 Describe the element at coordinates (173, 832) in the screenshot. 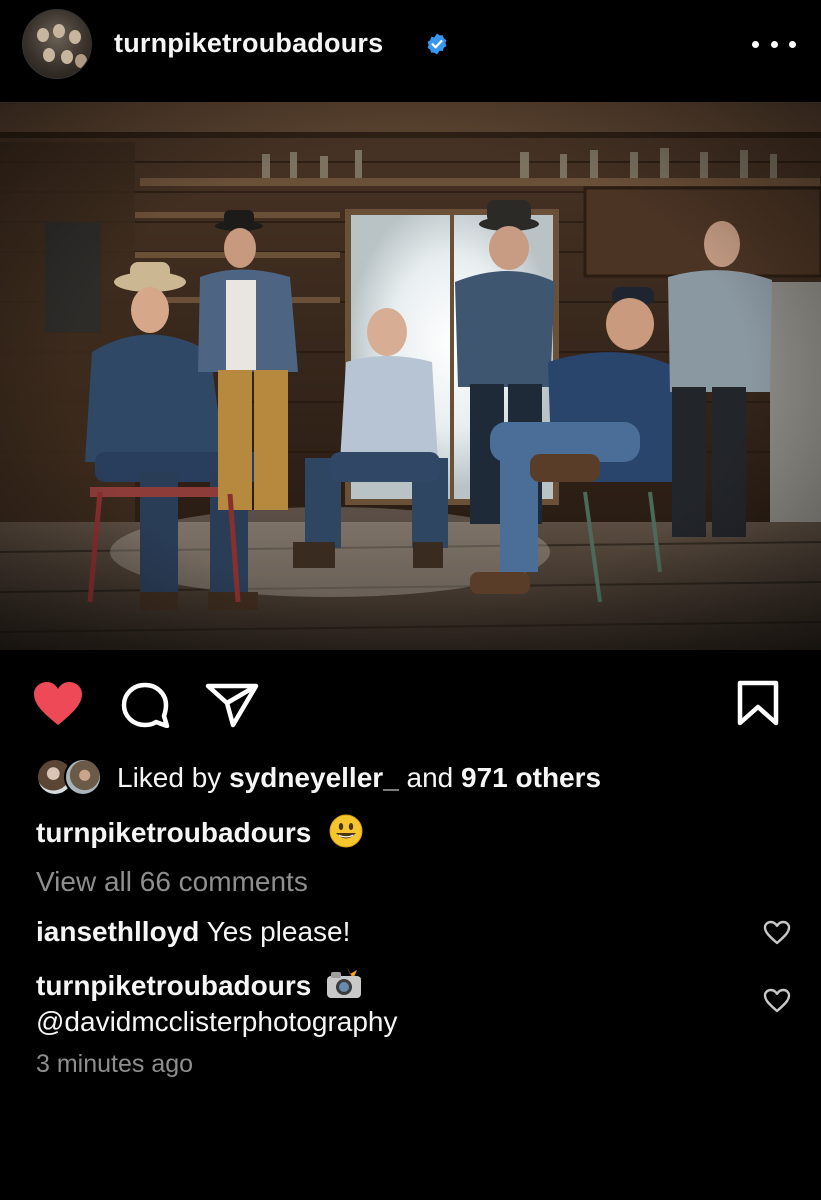

I see `caption-username: turnpiketroubadours` at that location.